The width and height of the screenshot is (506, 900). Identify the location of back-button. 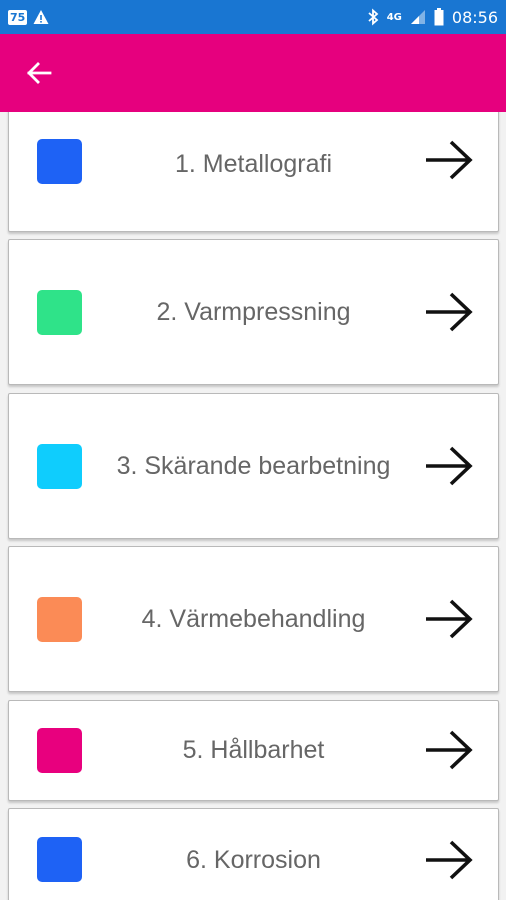
(39, 73).